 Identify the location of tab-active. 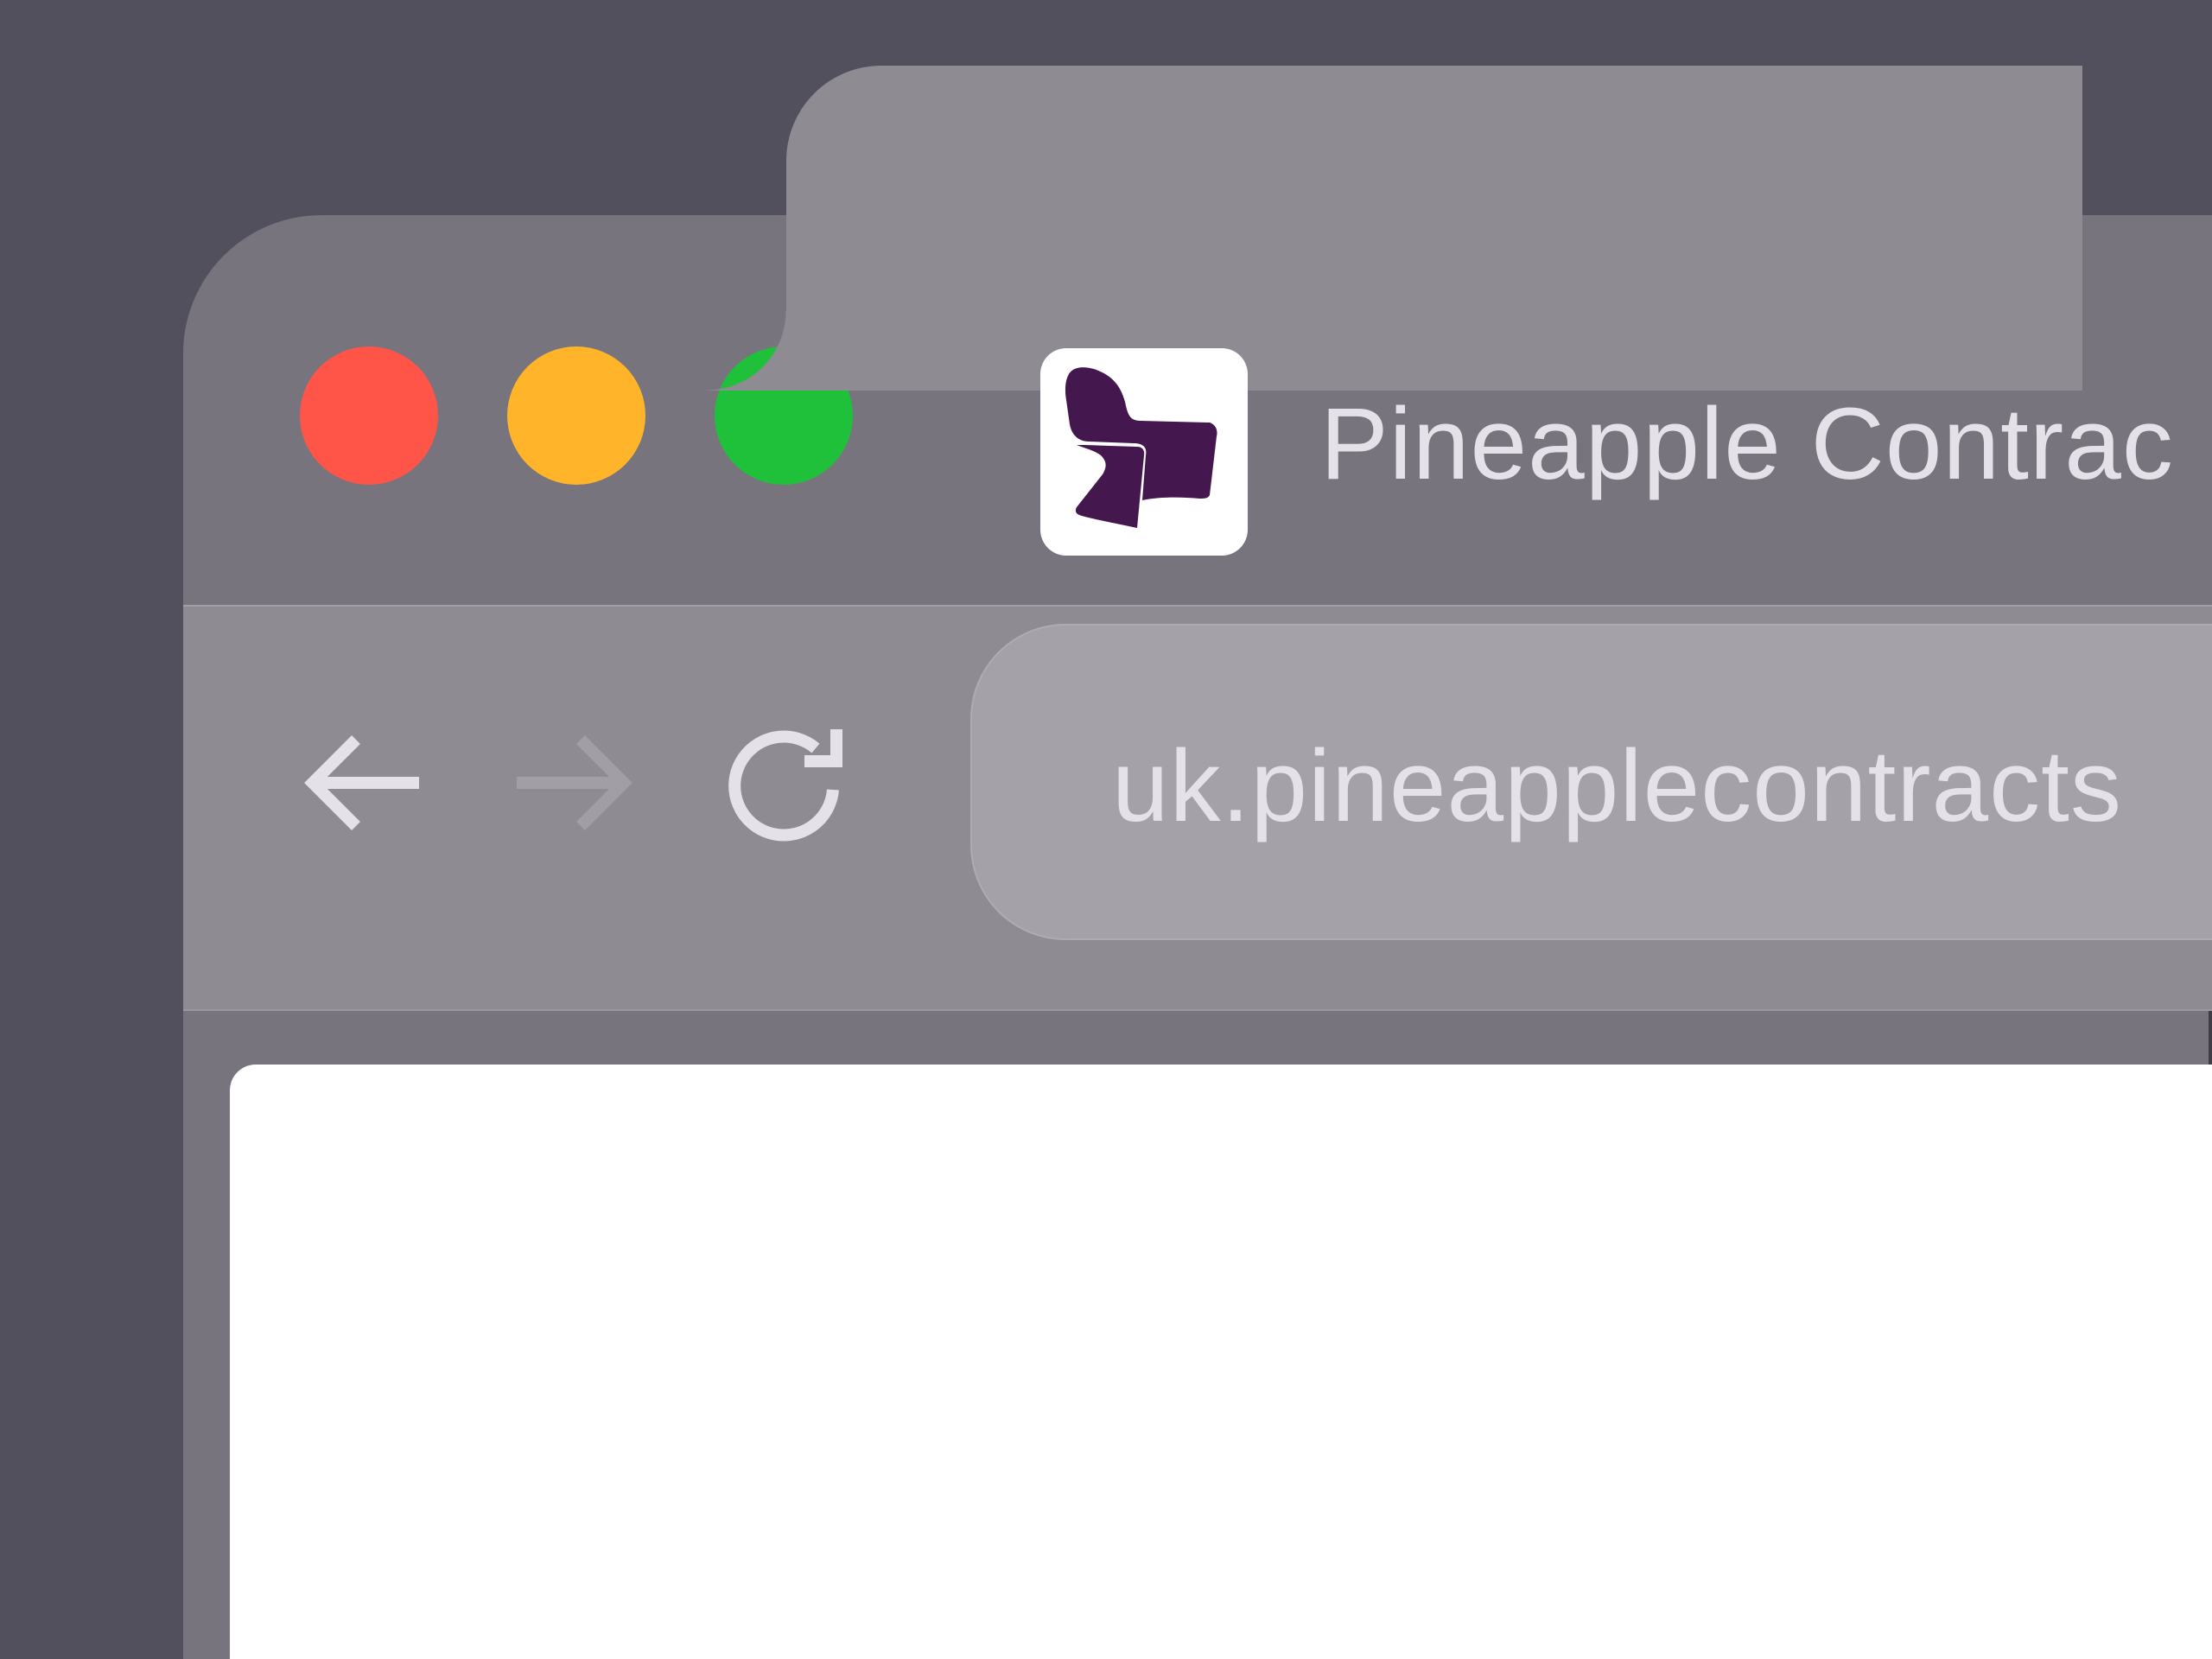
(1434, 229).